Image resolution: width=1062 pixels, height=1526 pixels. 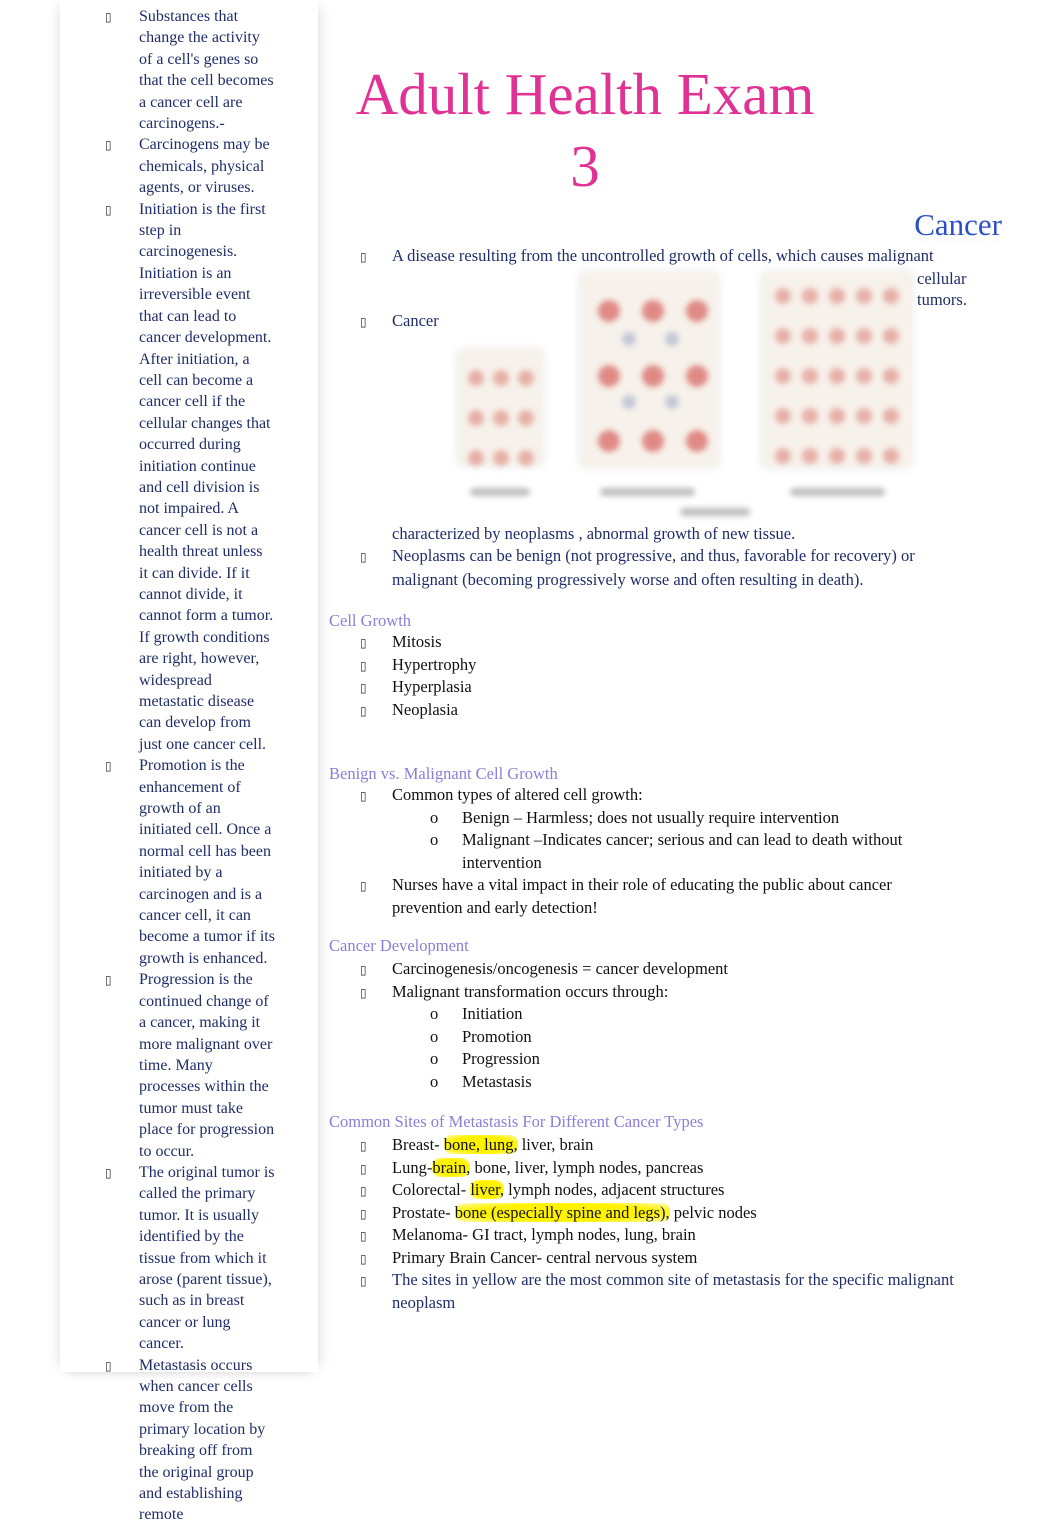 I want to click on cancer-type: Colorectal-, so click(x=431, y=1189).